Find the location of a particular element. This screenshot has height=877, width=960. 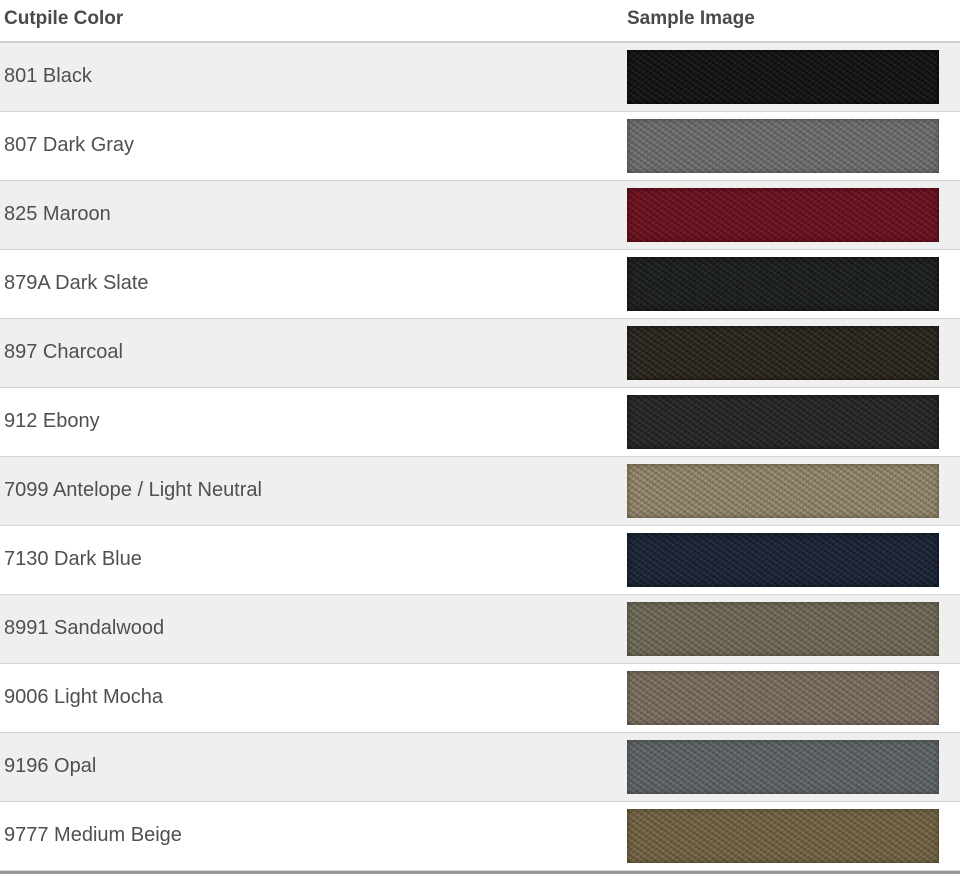

color-name: 7130 Dark Blue is located at coordinates (73, 559).